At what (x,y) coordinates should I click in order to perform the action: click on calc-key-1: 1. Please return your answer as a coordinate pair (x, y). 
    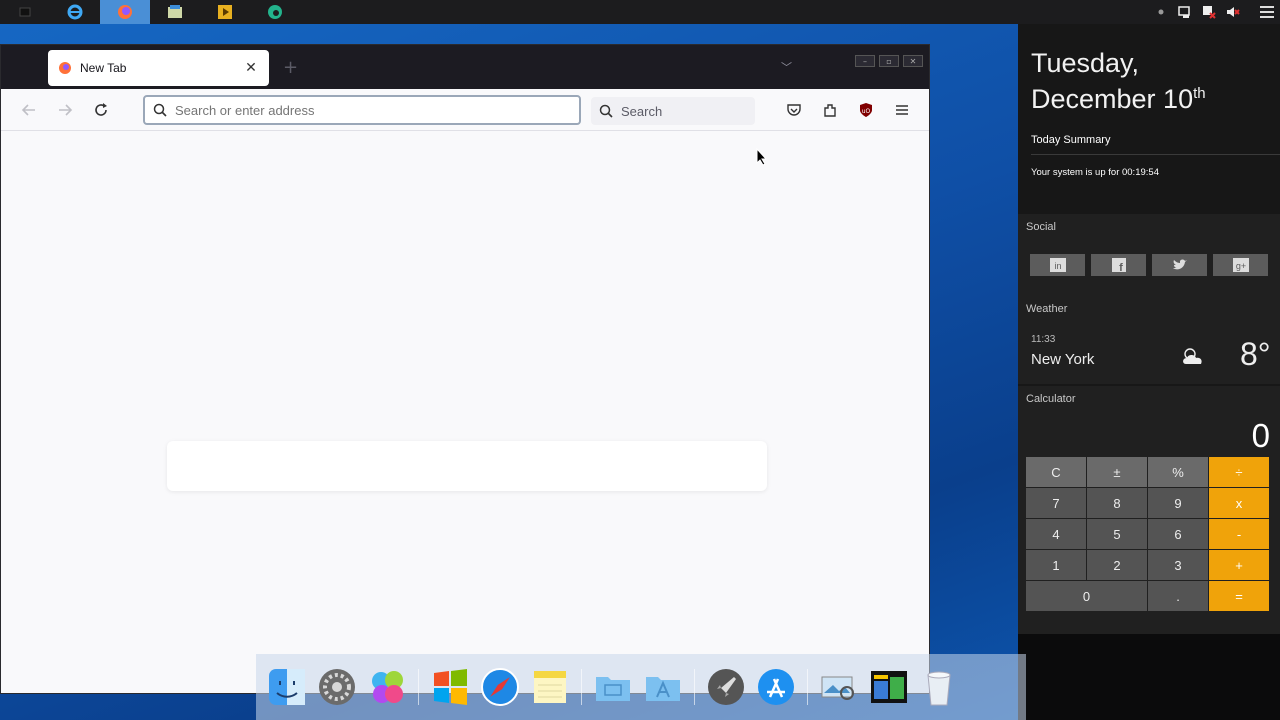
    Looking at the image, I should click on (1056, 565).